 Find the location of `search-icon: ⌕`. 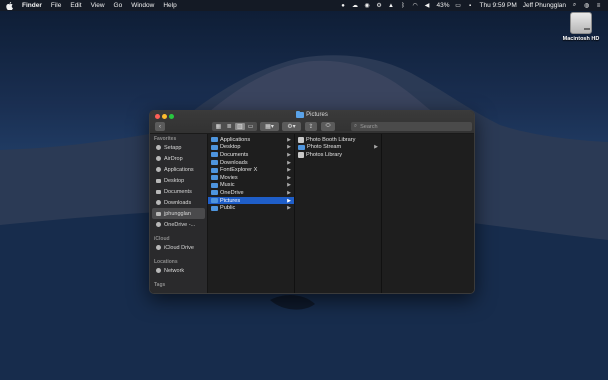

search-icon: ⌕ is located at coordinates (356, 126).